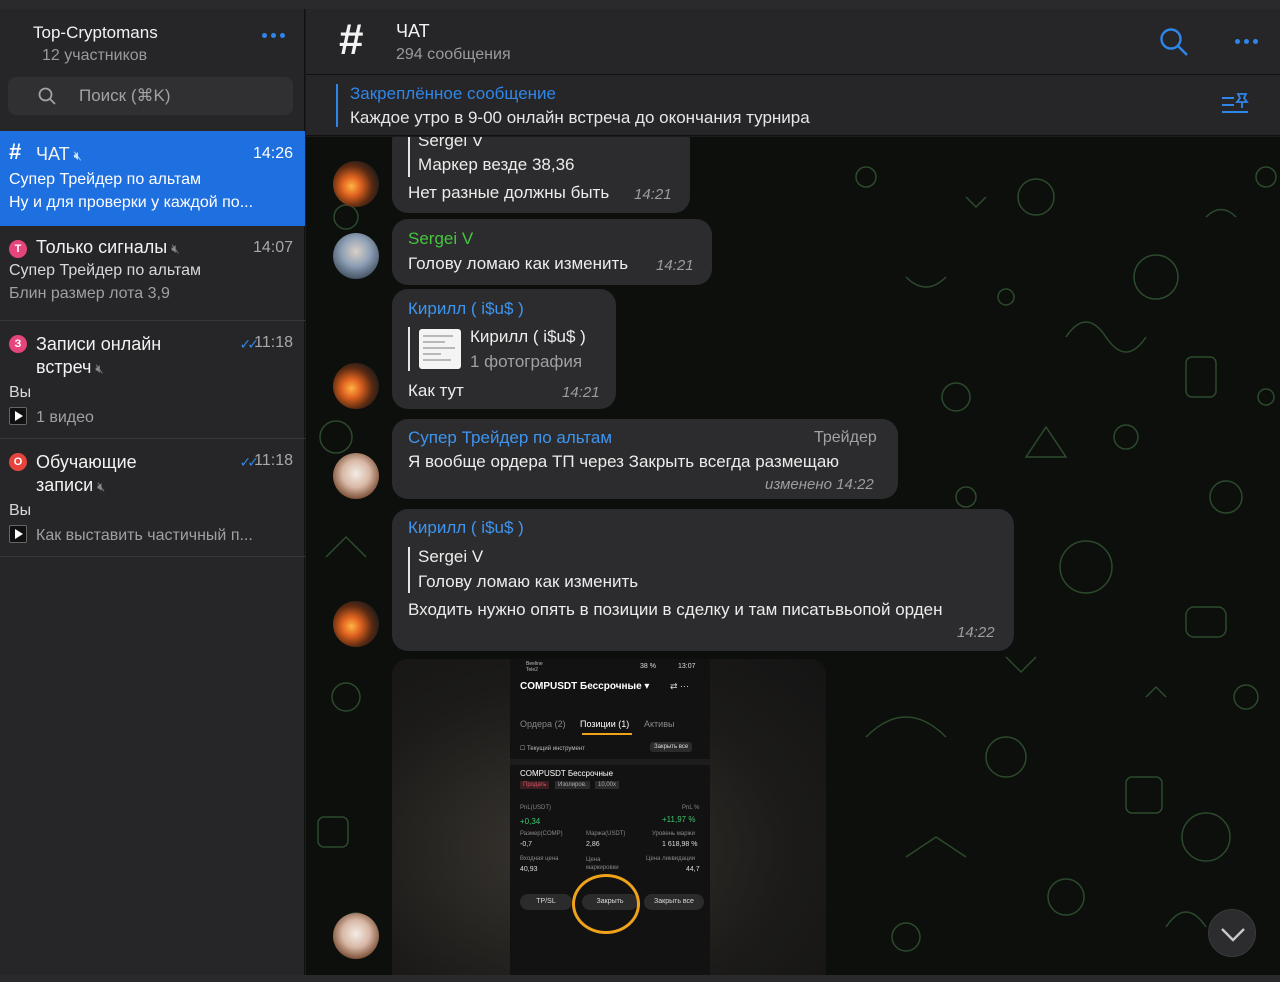  I want to click on search-input: Поиск (⌘K), so click(150, 96).